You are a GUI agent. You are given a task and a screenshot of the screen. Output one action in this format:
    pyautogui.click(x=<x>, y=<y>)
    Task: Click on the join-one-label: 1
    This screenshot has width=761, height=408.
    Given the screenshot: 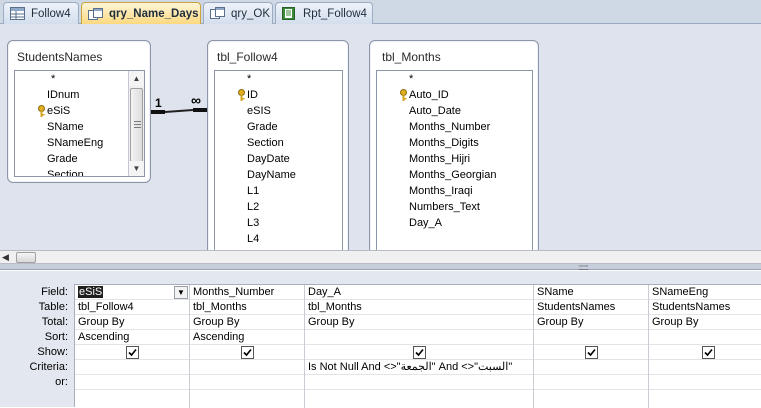 What is the action you would take?
    pyautogui.click(x=158, y=103)
    